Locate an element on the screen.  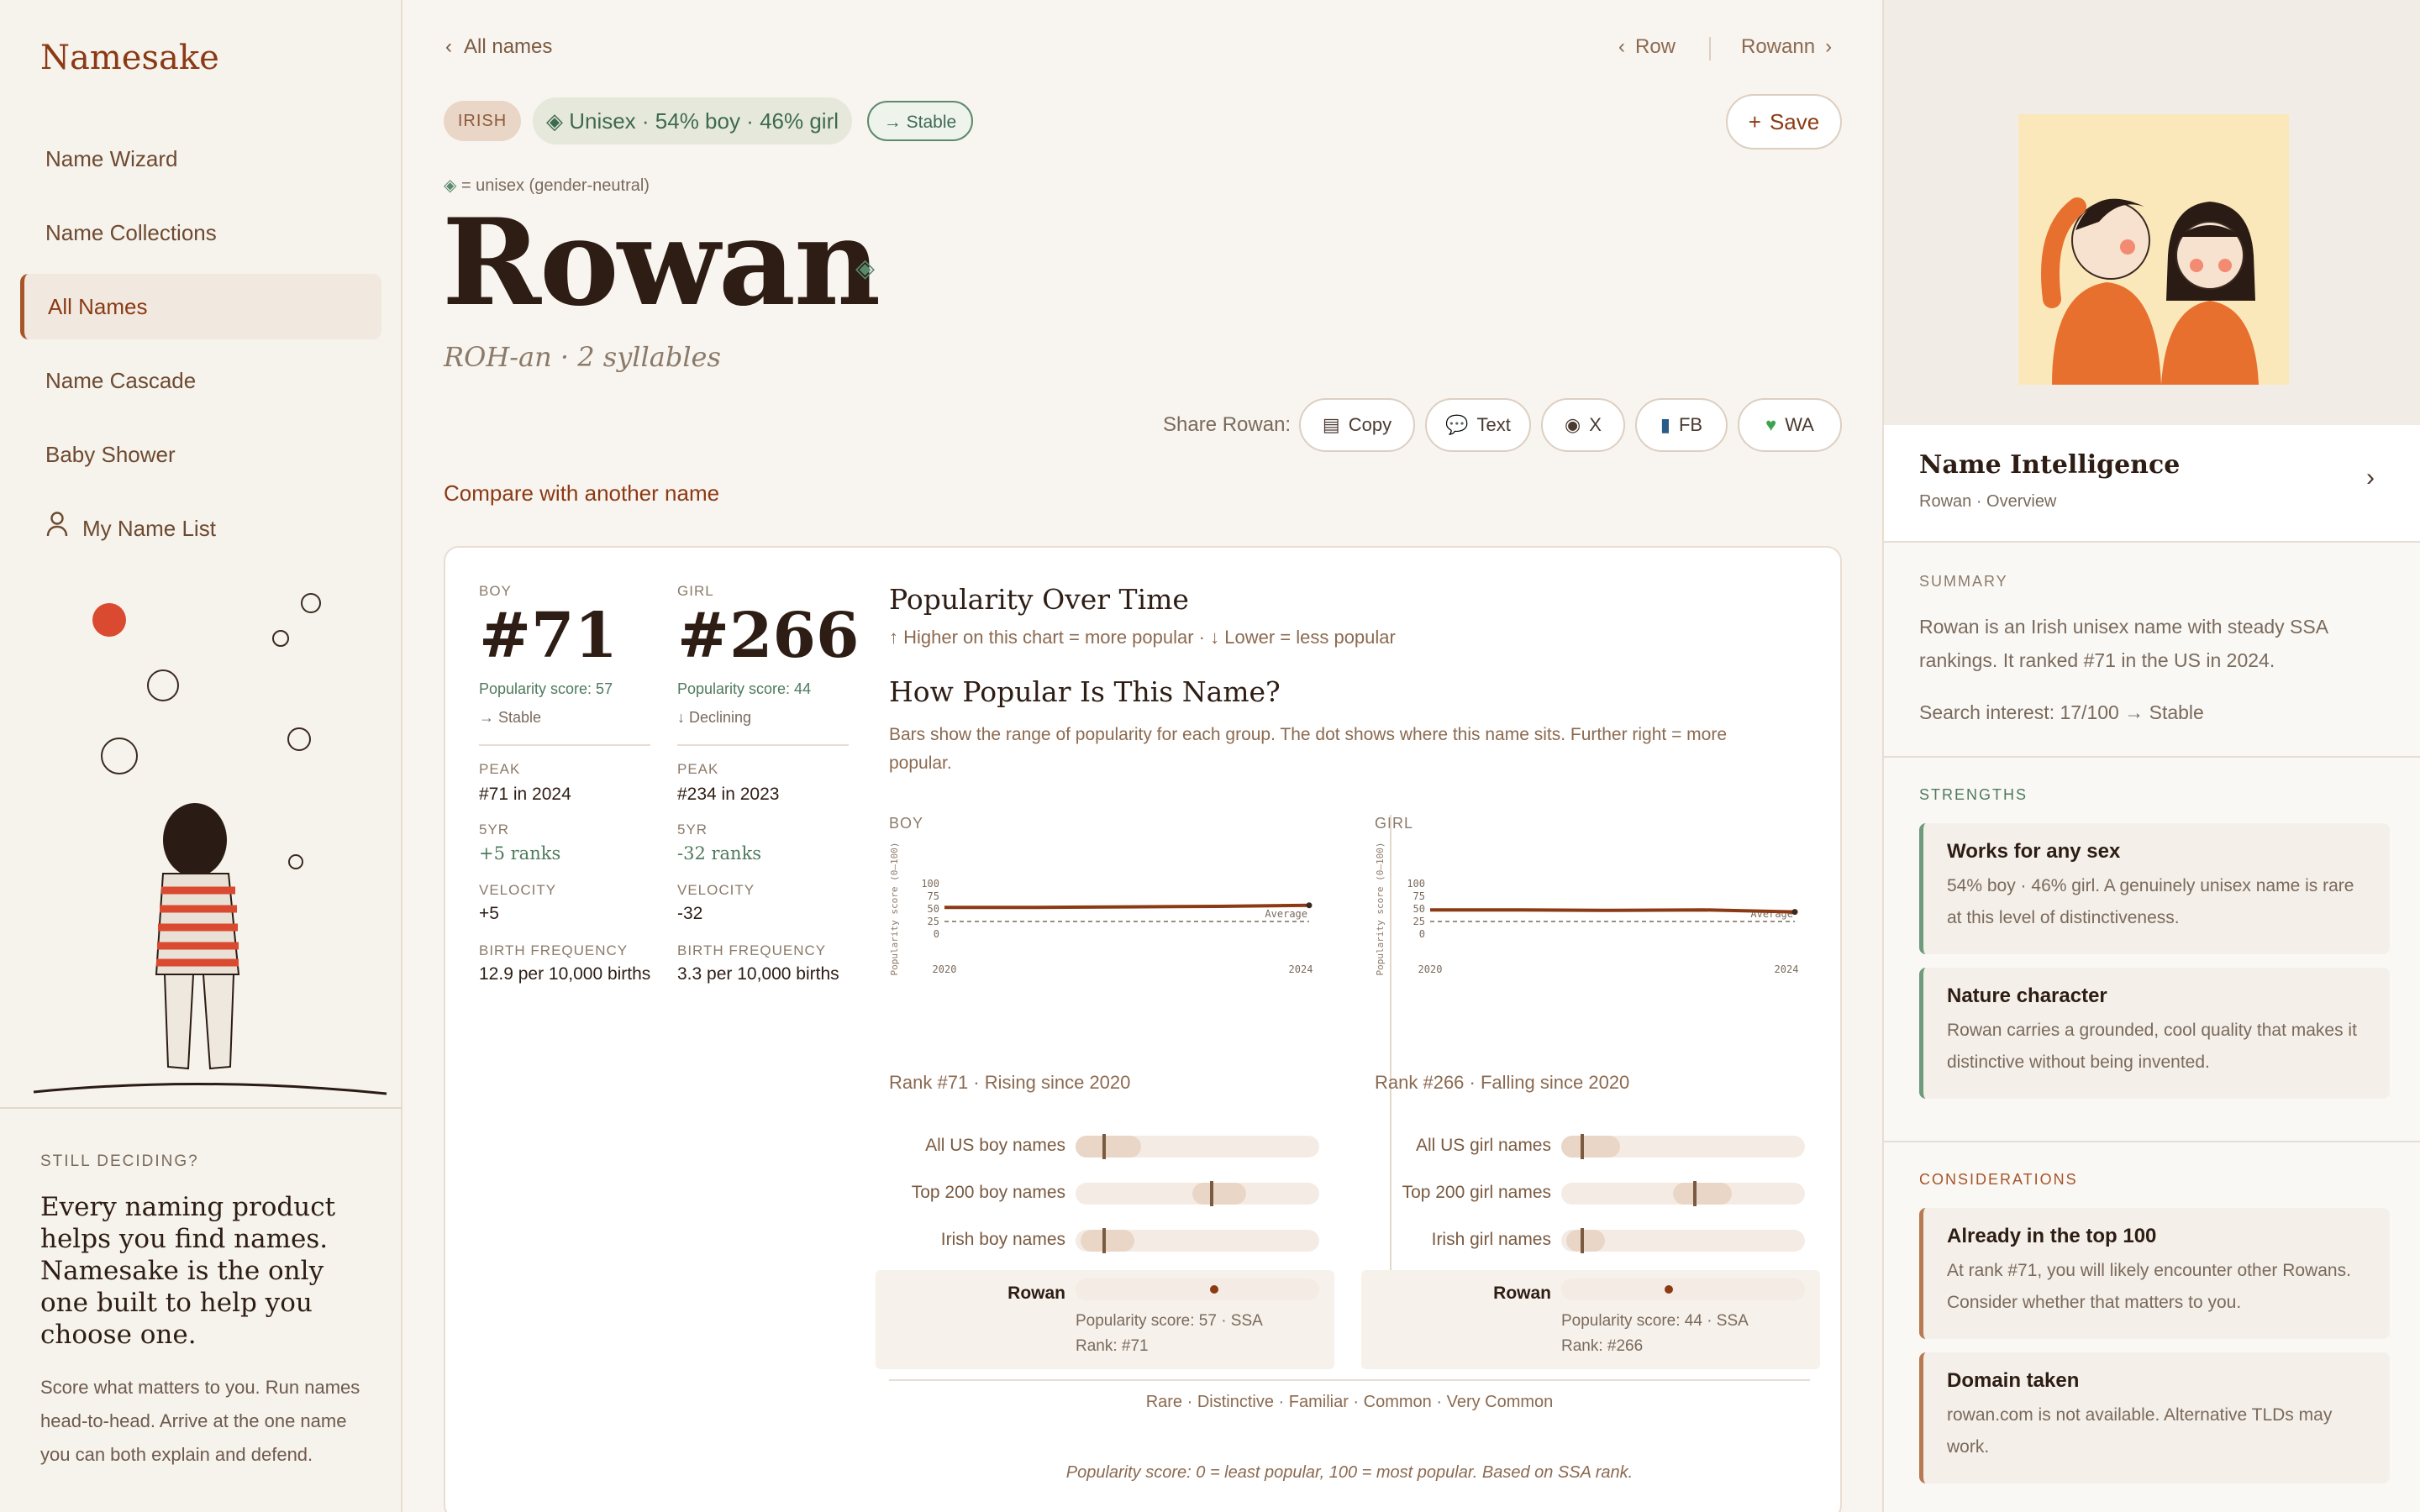
share-copy-button: ▤ Copy is located at coordinates (1357, 425).